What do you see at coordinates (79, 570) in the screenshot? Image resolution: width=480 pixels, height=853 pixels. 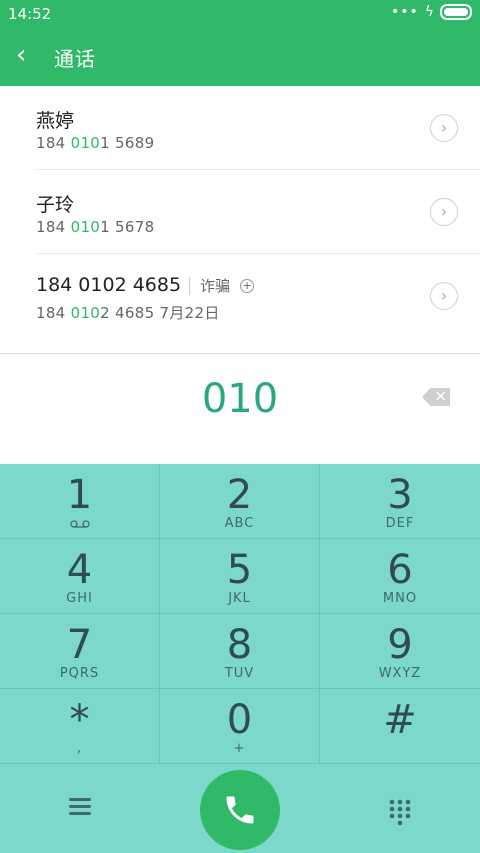 I see `key-digit: 4` at bounding box center [79, 570].